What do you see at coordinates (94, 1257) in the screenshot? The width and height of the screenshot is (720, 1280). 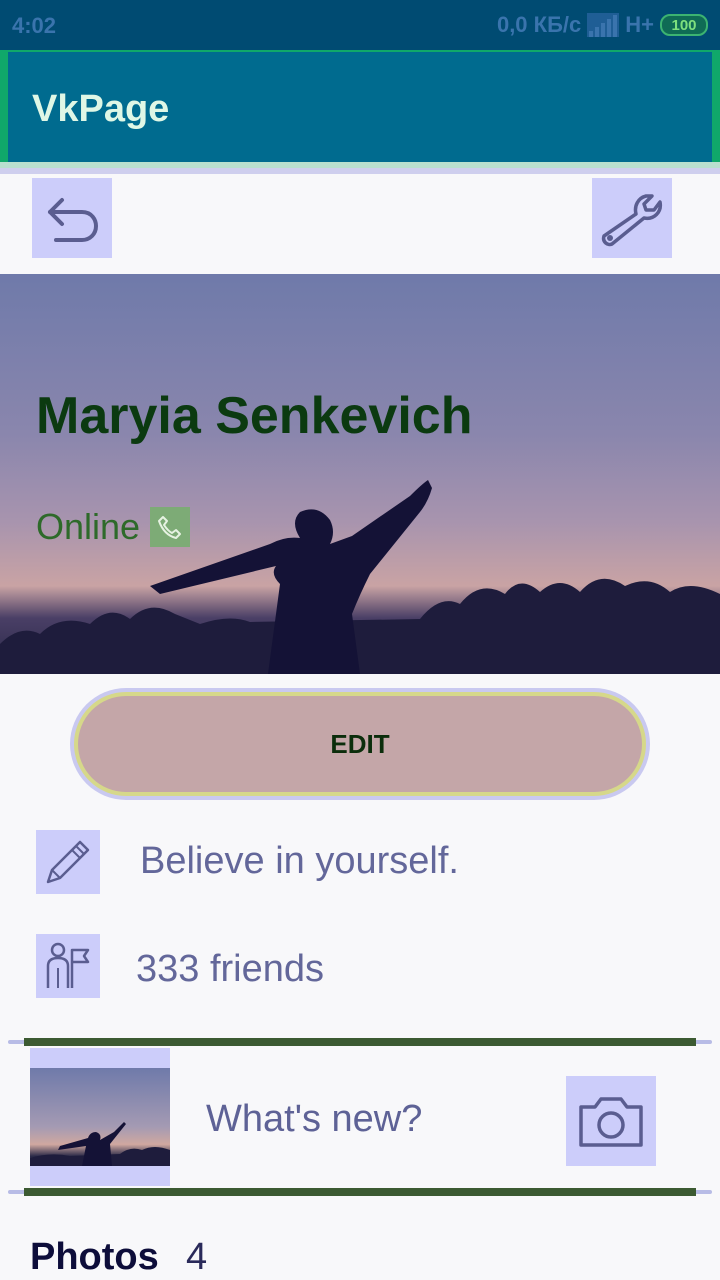 I see `photos-label: Photos` at bounding box center [94, 1257].